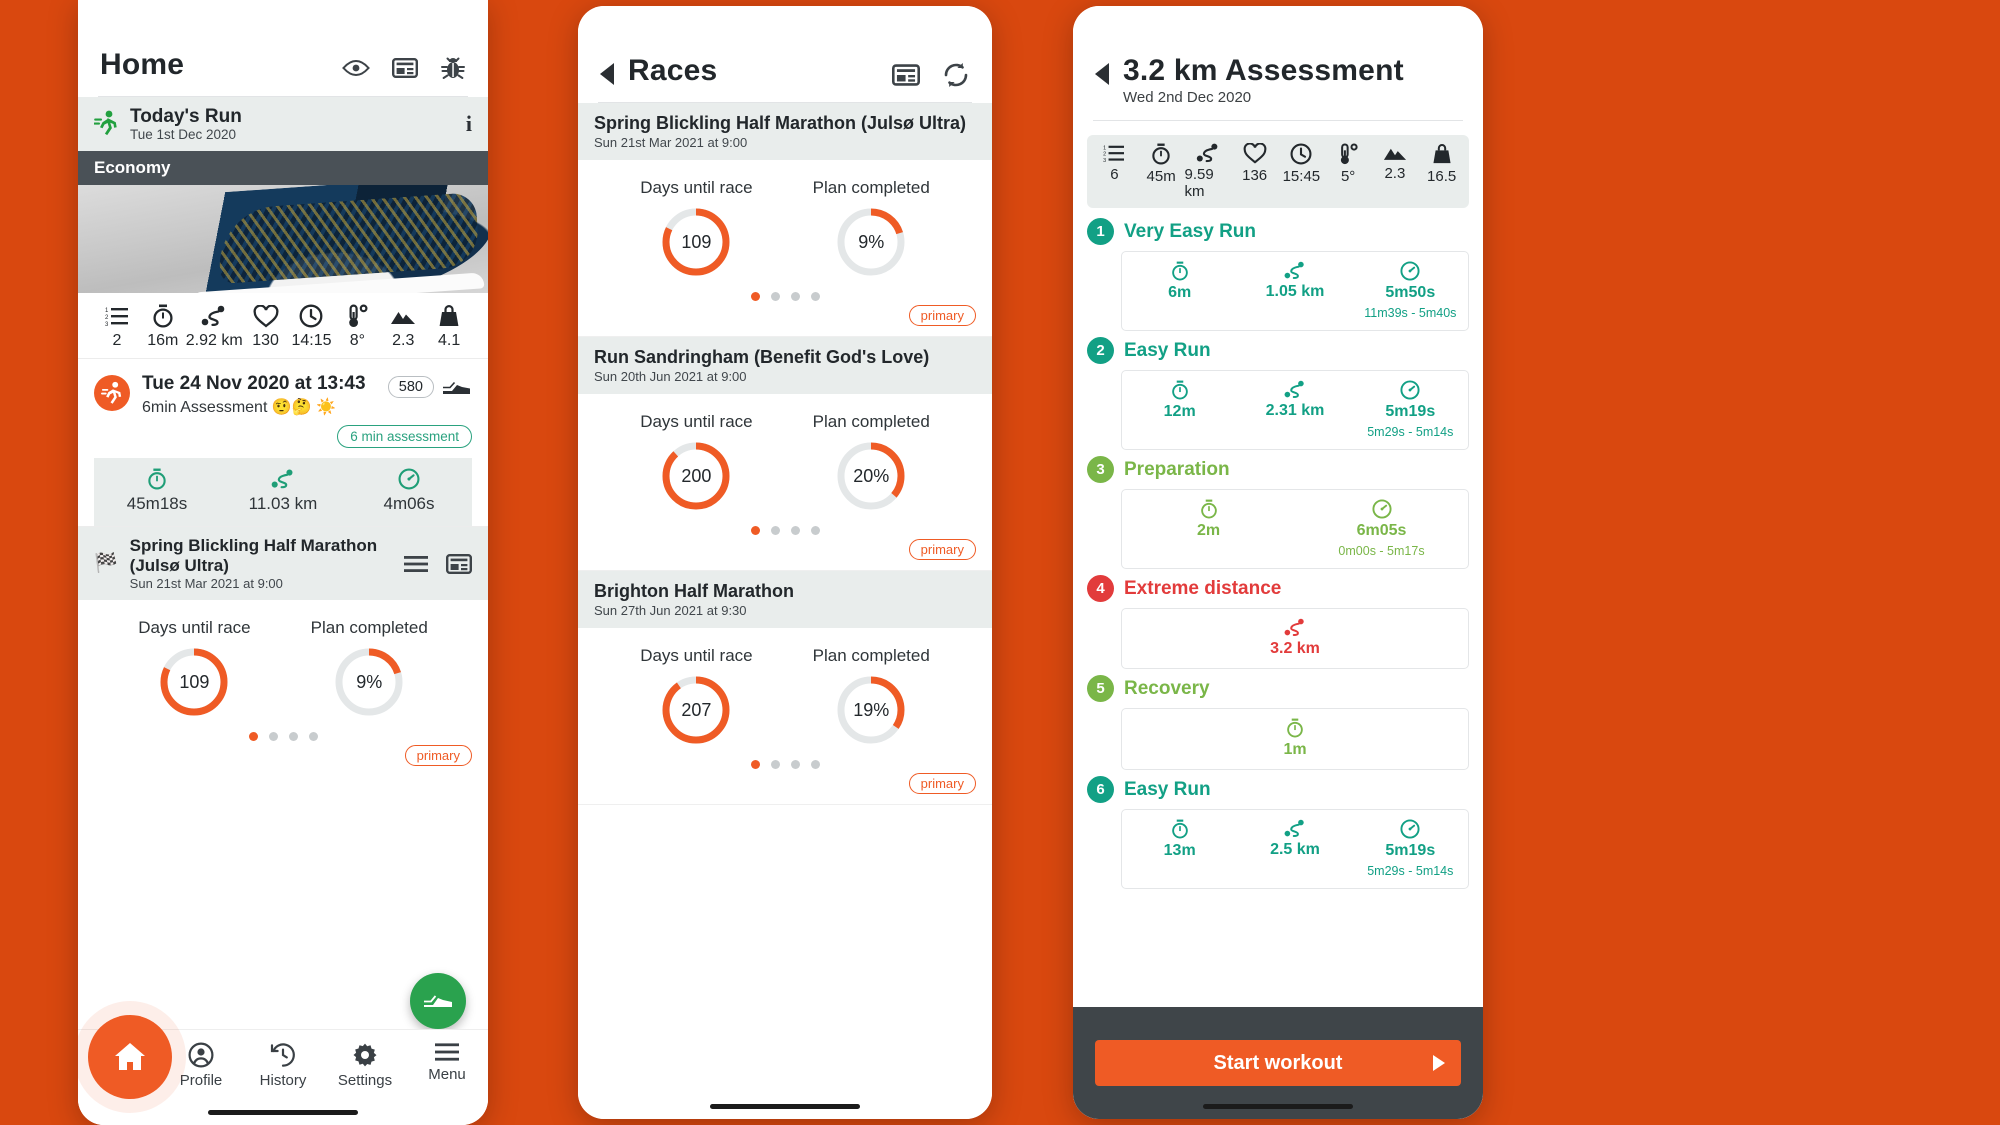 The image size is (2000, 1125). What do you see at coordinates (186, 124) in the screenshot?
I see `todays-run-text: Today's Run Tue 1st Dec 2020` at bounding box center [186, 124].